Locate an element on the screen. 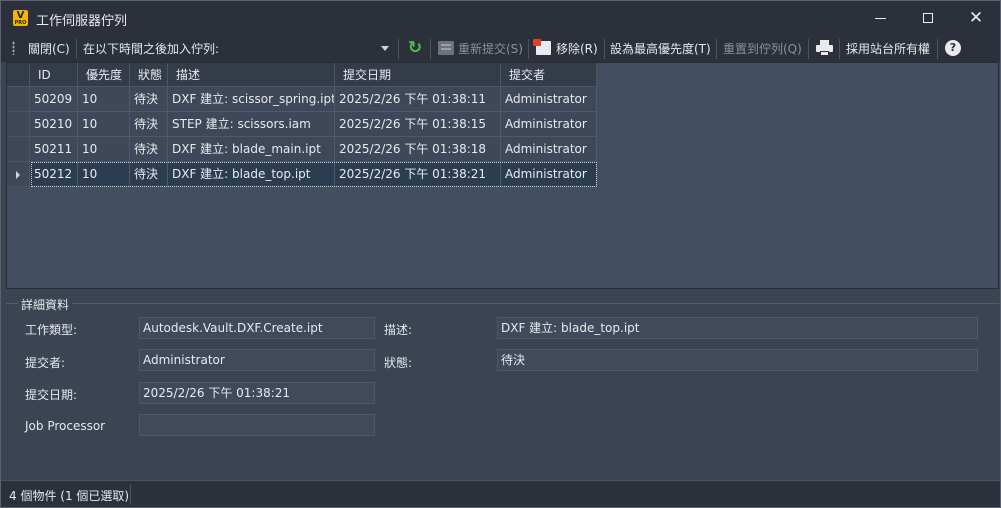  job-type-field: Autodesk.Vault.DXF.Create.ipt is located at coordinates (257, 328).